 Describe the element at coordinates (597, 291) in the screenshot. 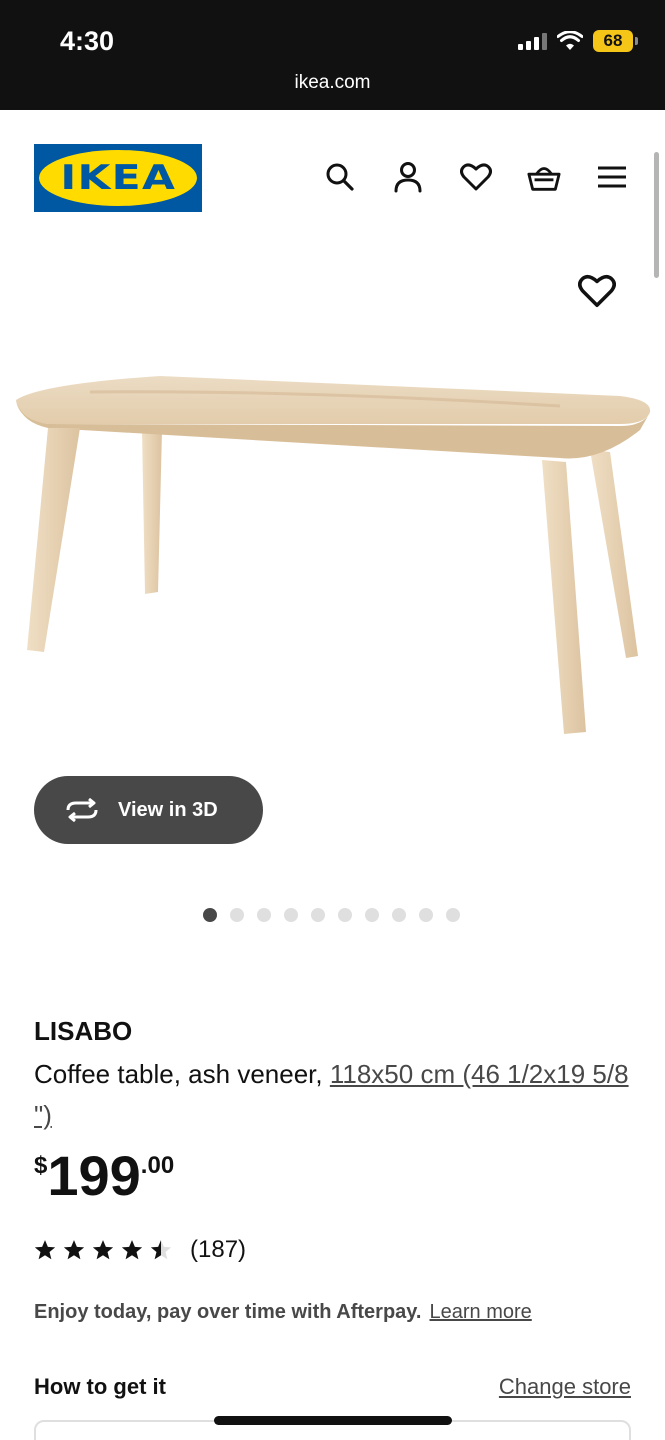

I see `add-to-favorites-heart-icon` at that location.